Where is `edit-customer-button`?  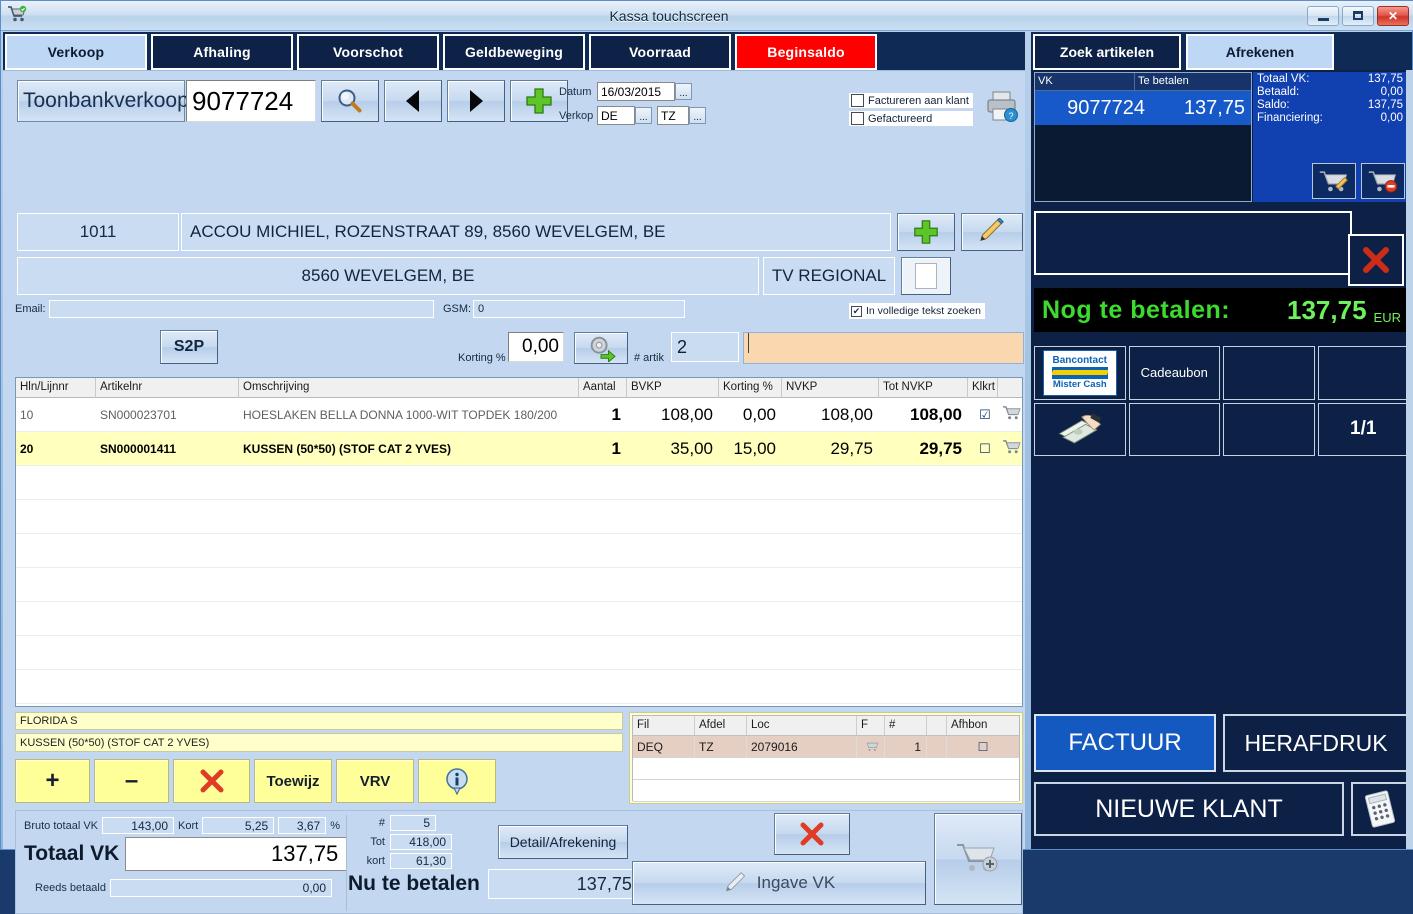
edit-customer-button is located at coordinates (992, 232).